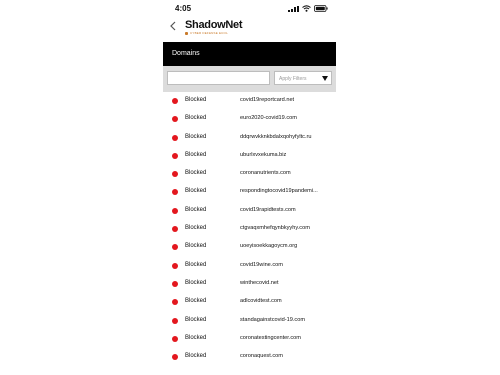  I want to click on domain-name: winthecovid.net, so click(259, 282).